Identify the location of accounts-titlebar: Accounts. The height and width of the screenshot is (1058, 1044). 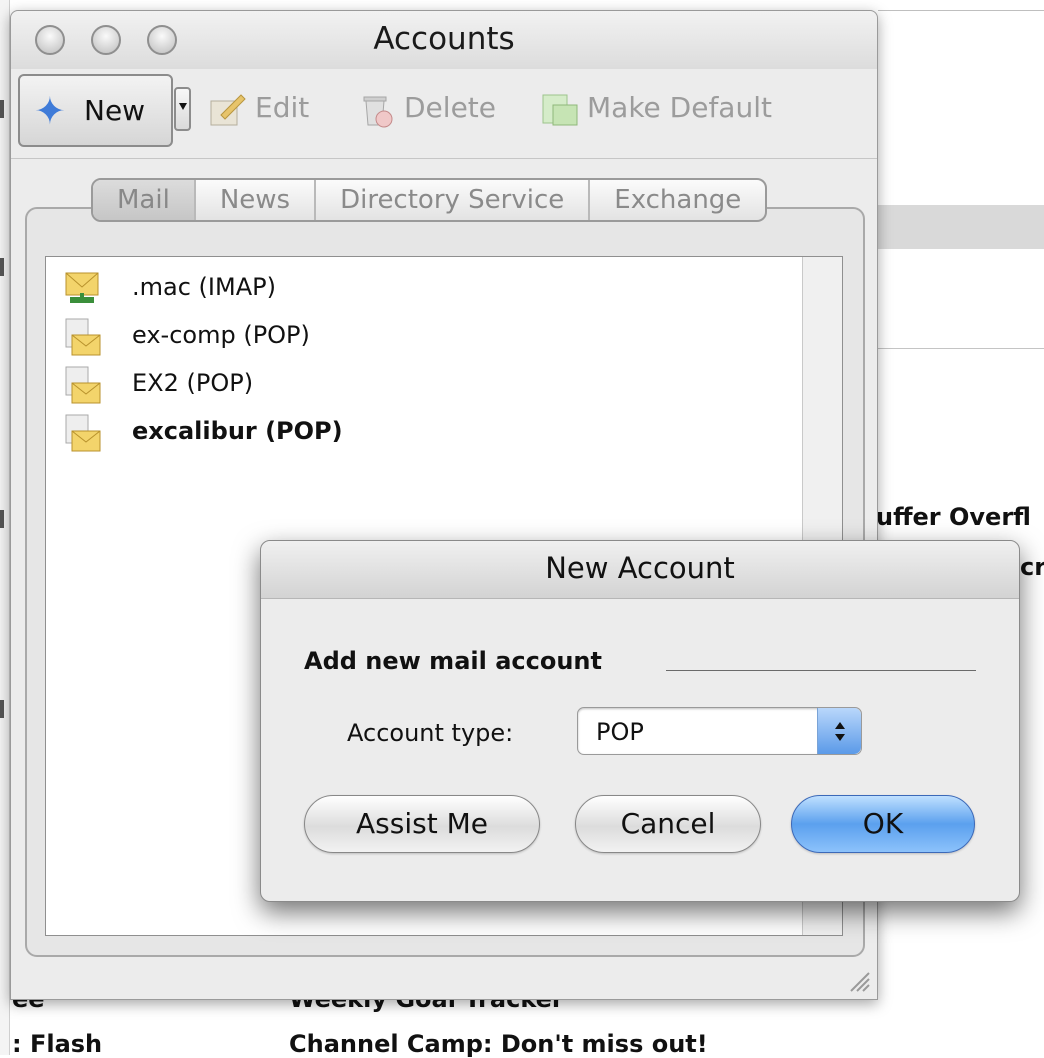
(444, 40).